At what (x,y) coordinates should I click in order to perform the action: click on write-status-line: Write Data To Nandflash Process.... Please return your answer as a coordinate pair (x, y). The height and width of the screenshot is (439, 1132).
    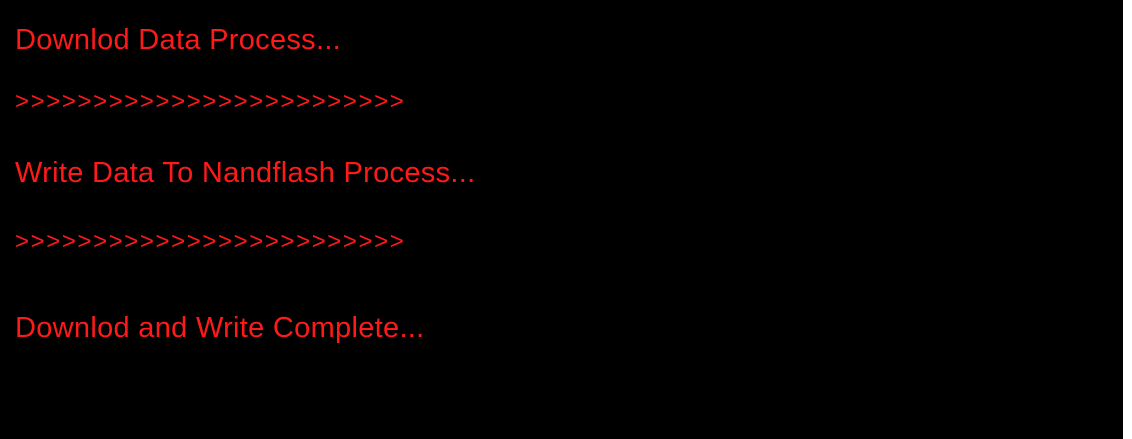
    Looking at the image, I should click on (245, 173).